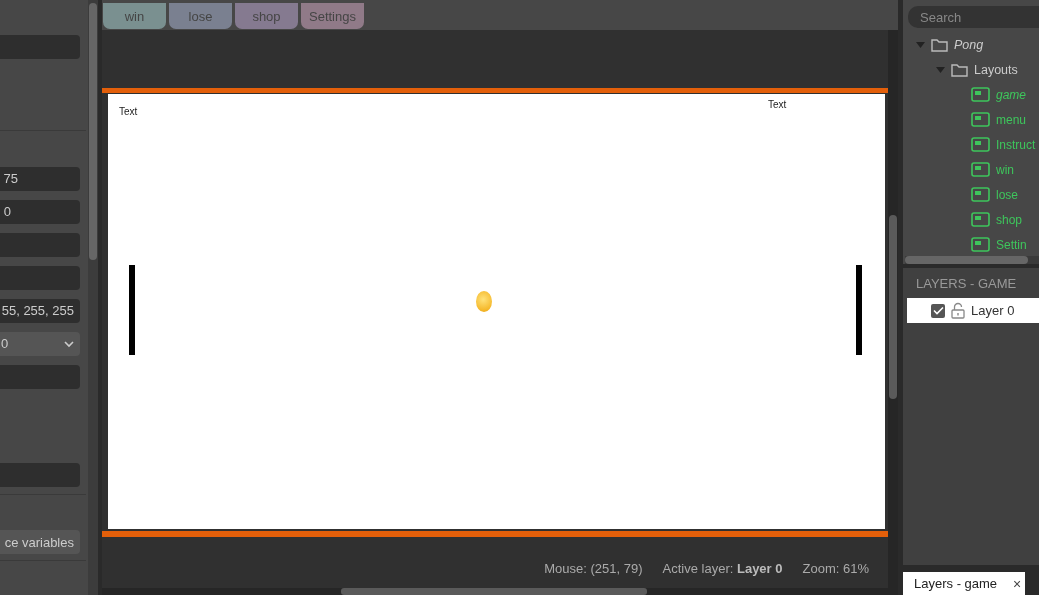 The height and width of the screenshot is (595, 1039). What do you see at coordinates (722, 568) in the screenshot?
I see `active-layer: Active layer: Layer 0` at bounding box center [722, 568].